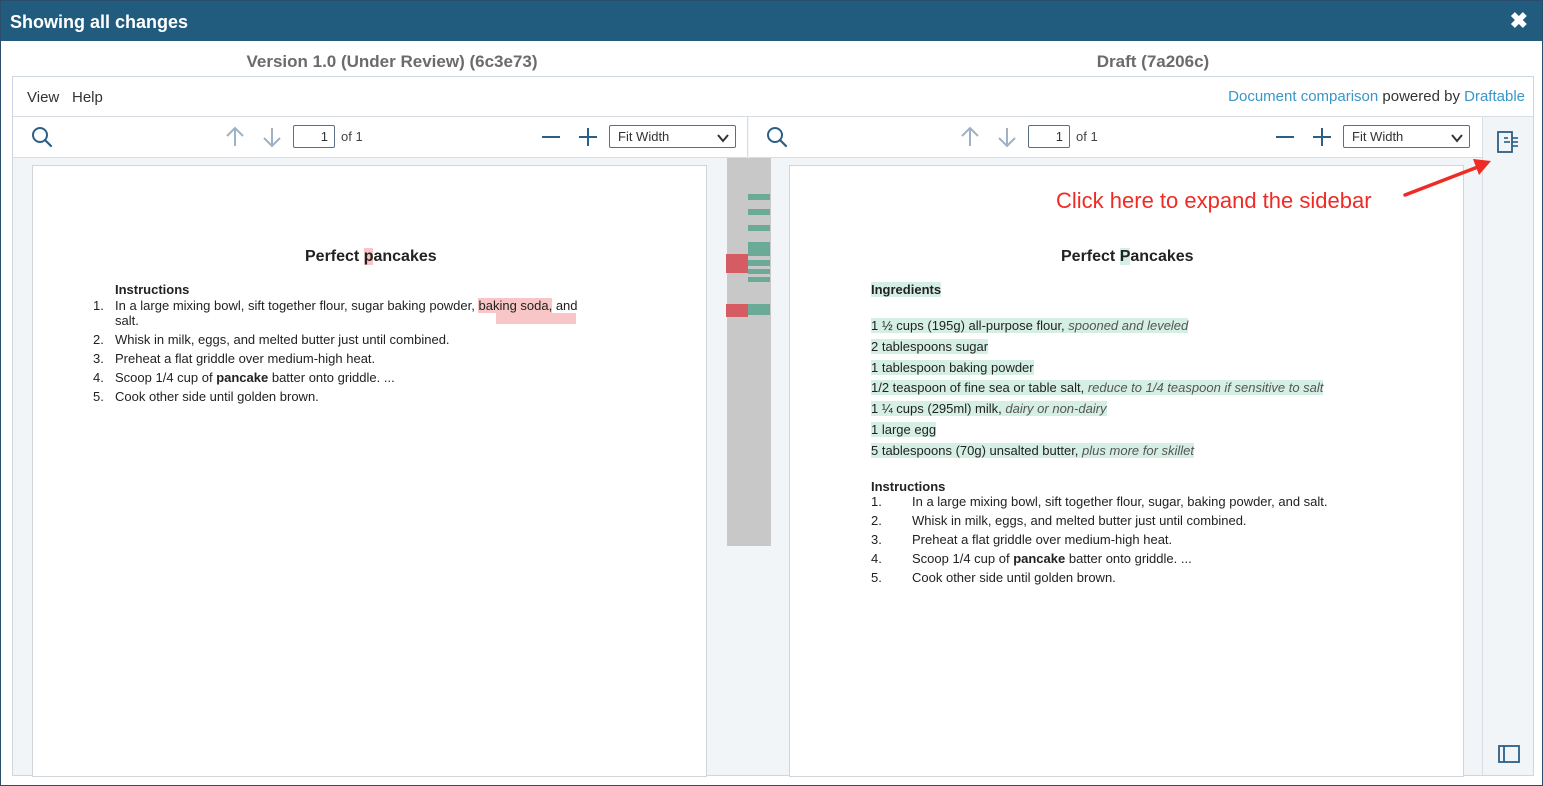 This screenshot has width=1543, height=786. Describe the element at coordinates (1507, 446) in the screenshot. I see `sidebar-rail` at that location.